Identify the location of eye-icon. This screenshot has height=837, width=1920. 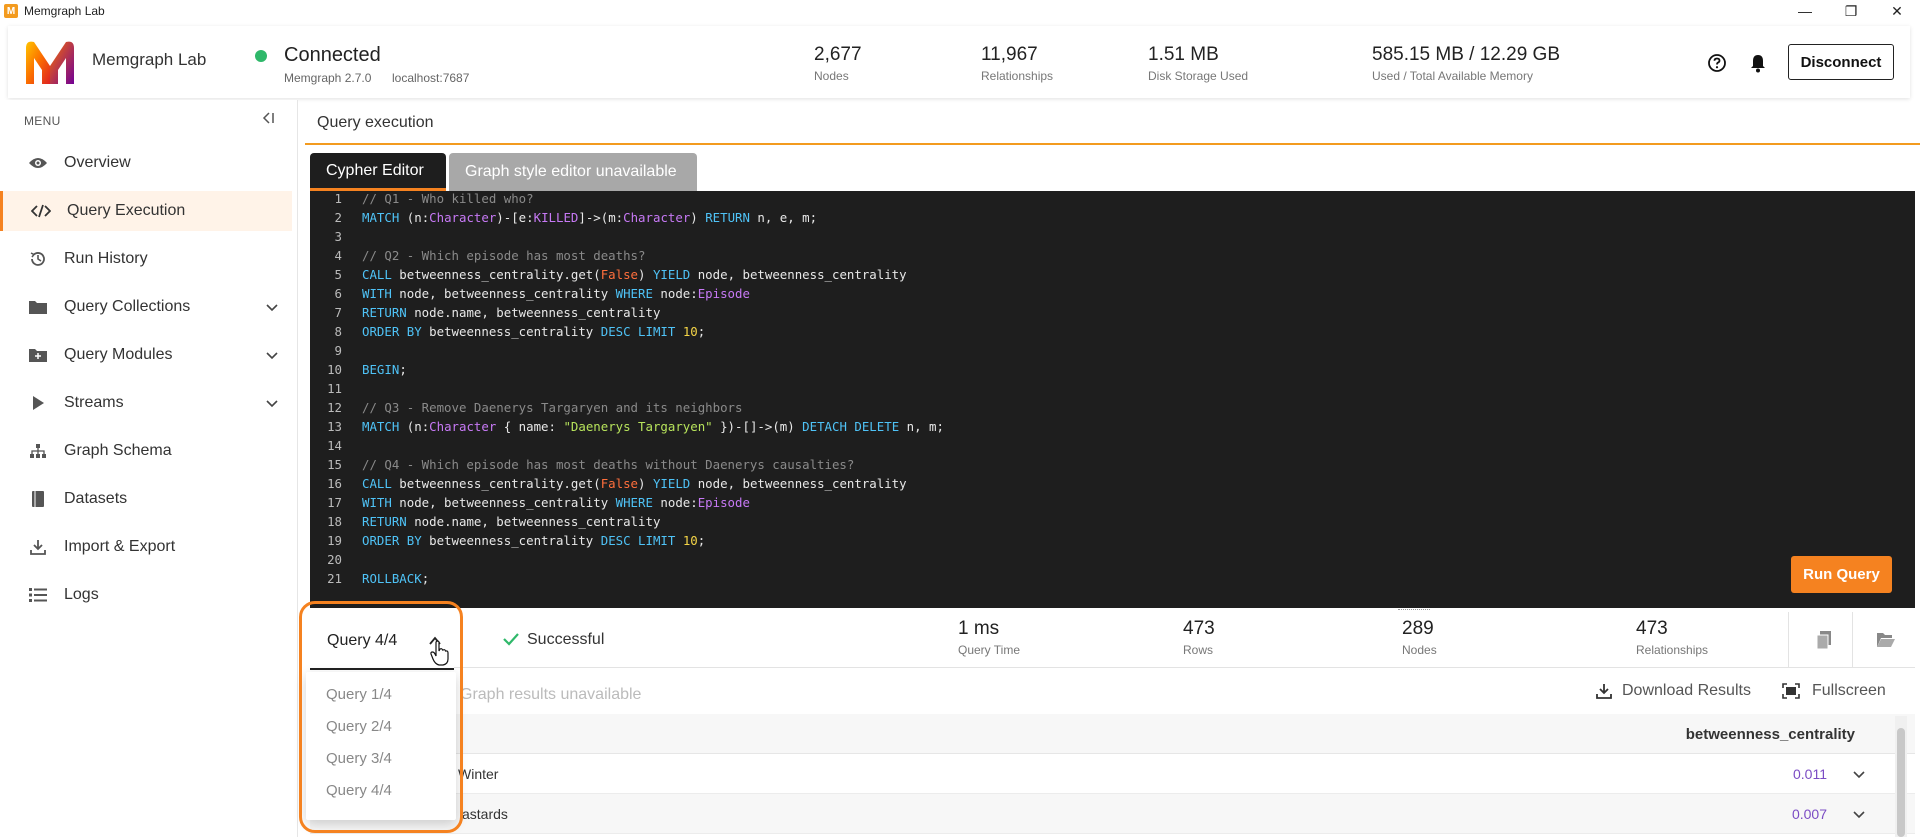
(38, 163).